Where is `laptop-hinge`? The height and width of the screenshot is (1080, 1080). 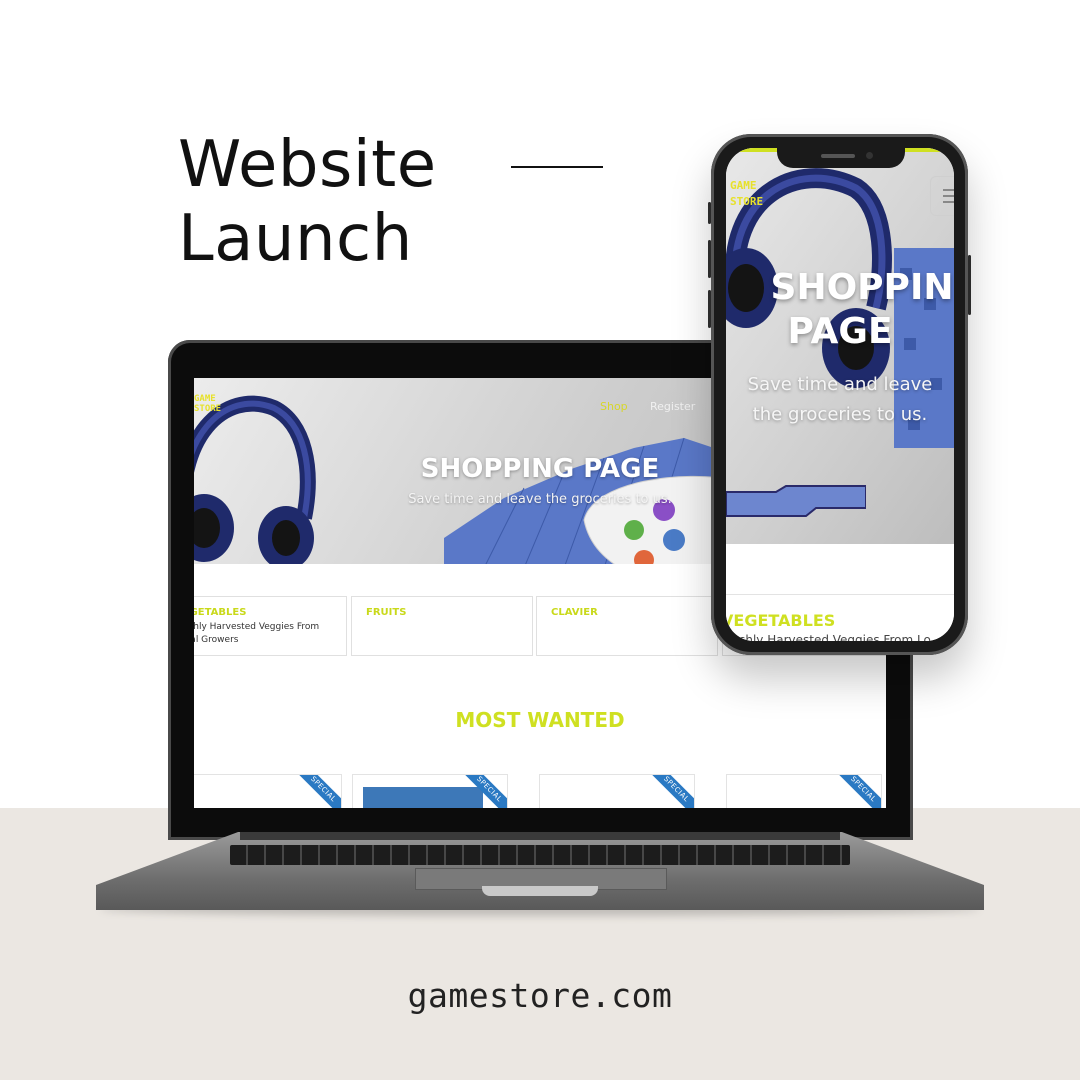 laptop-hinge is located at coordinates (540, 836).